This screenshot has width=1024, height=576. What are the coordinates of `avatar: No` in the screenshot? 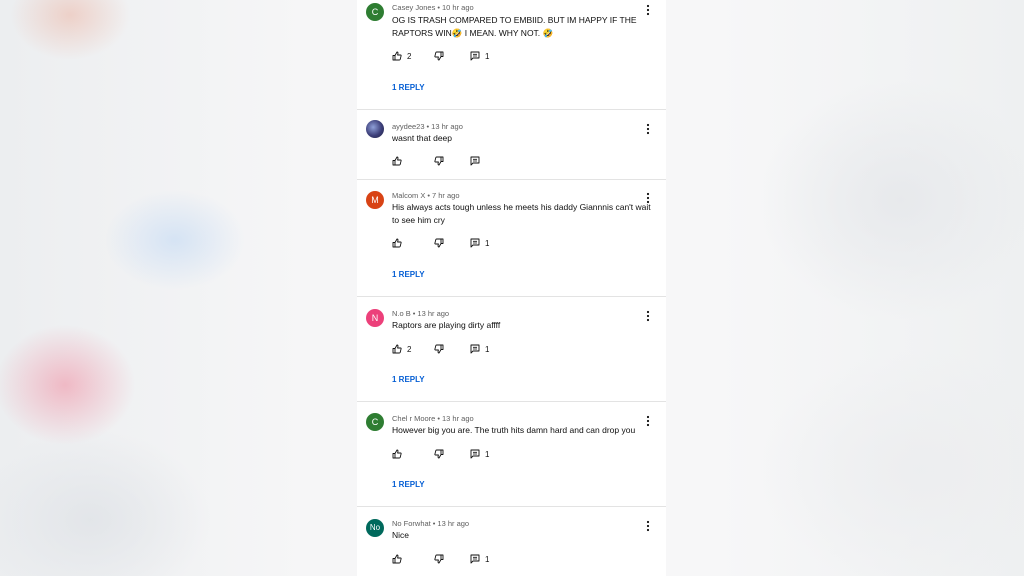 It's located at (375, 528).